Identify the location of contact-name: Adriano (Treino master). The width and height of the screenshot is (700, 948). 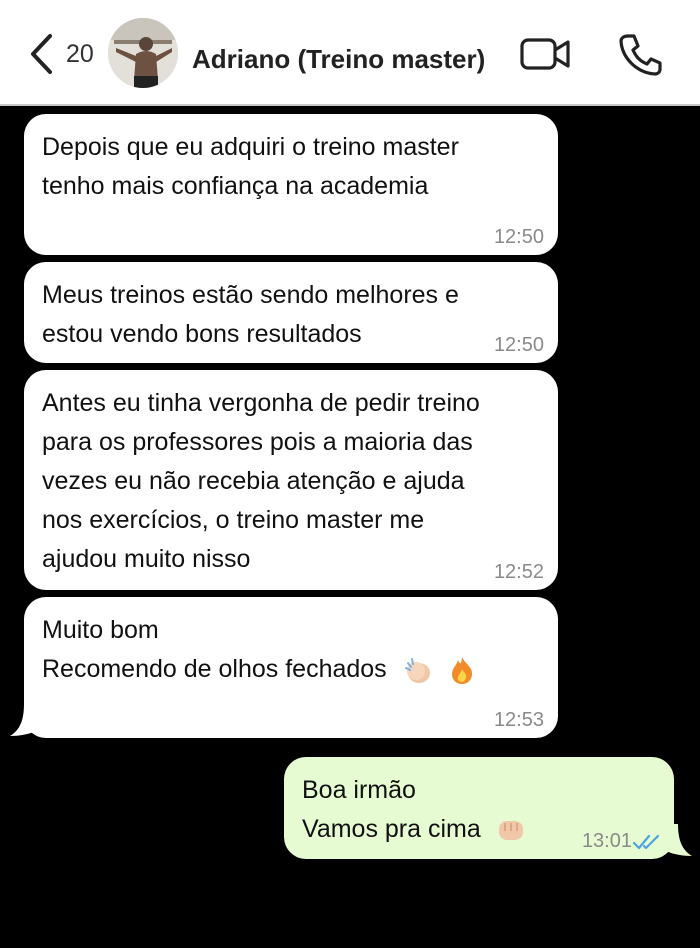
(338, 59).